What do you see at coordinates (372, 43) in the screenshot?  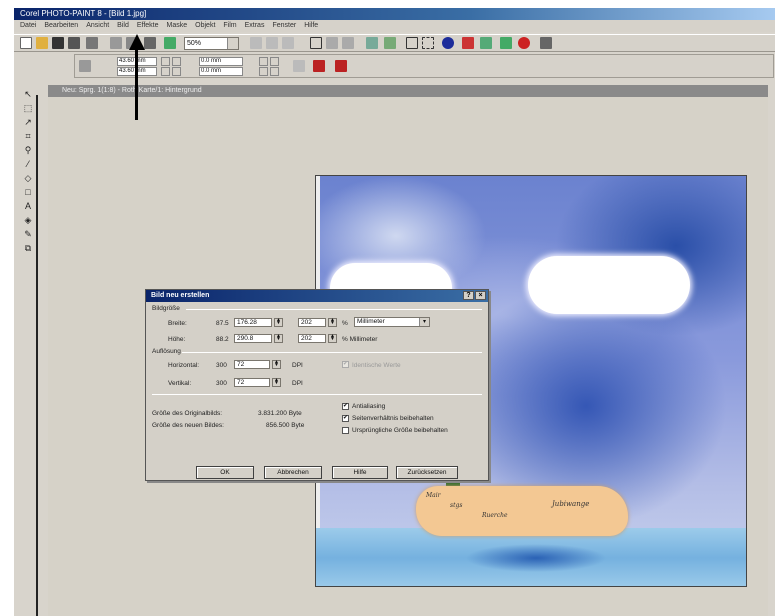 I see `brush-icon` at bounding box center [372, 43].